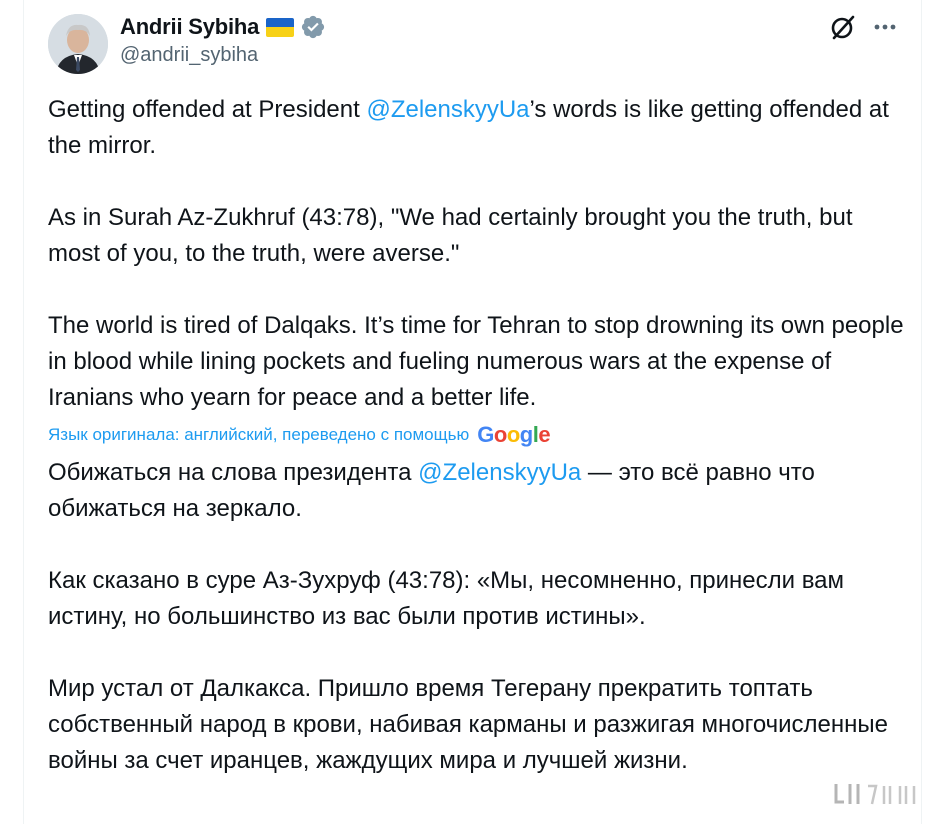 Image resolution: width=944 pixels, height=824 pixels. I want to click on more-options-icon, so click(885, 27).